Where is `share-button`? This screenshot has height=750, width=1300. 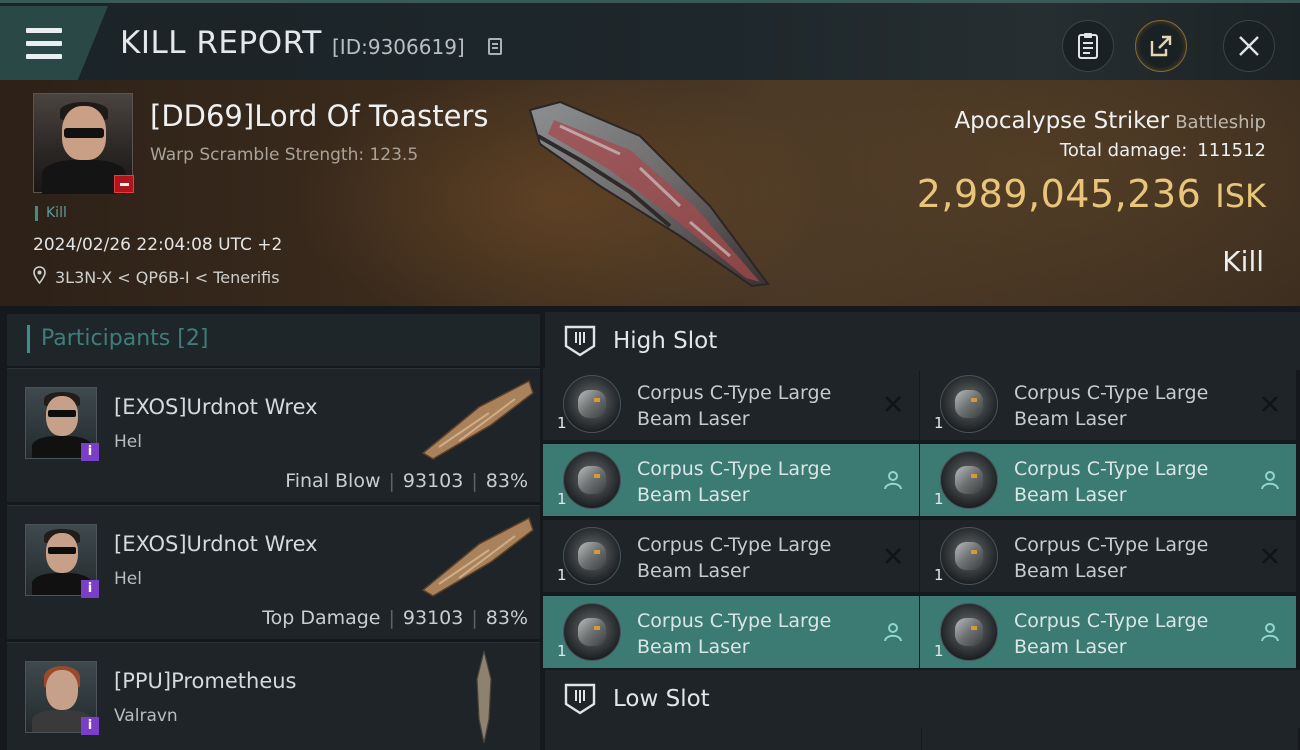 share-button is located at coordinates (1161, 46).